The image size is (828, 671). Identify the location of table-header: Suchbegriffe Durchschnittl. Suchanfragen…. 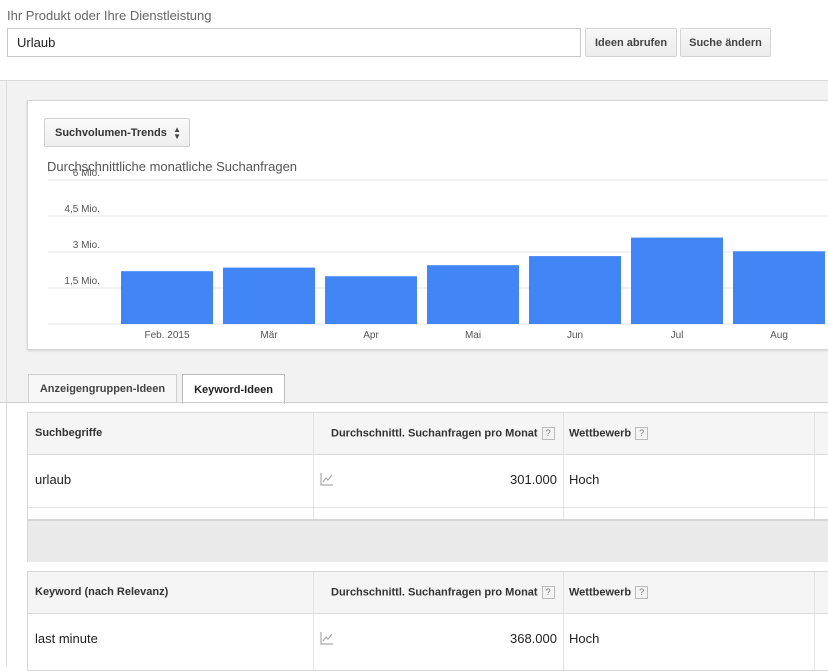
(428, 434).